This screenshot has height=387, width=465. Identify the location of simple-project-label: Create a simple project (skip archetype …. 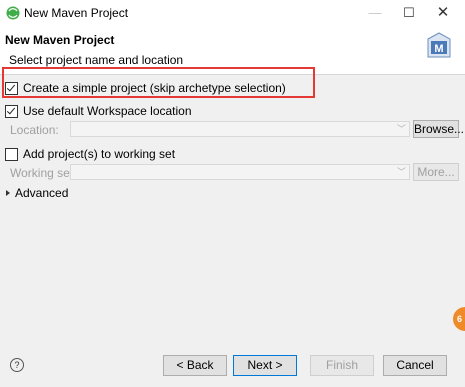
(154, 88).